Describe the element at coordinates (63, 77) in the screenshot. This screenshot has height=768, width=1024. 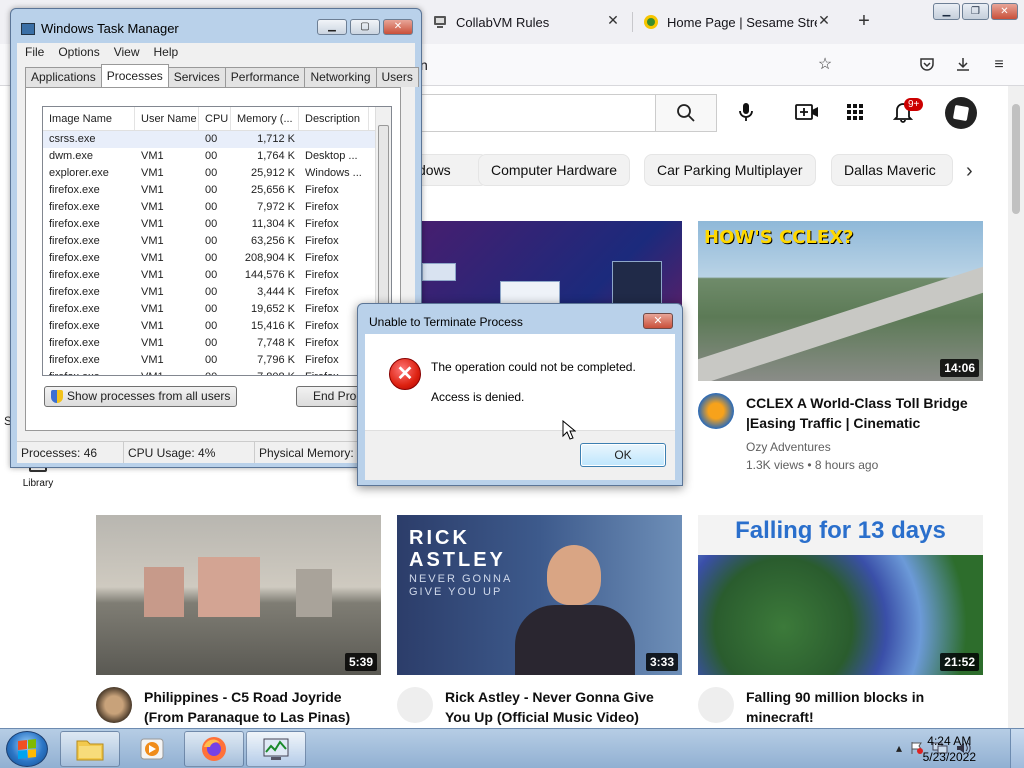
I see `tab-applications: Applications` at that location.